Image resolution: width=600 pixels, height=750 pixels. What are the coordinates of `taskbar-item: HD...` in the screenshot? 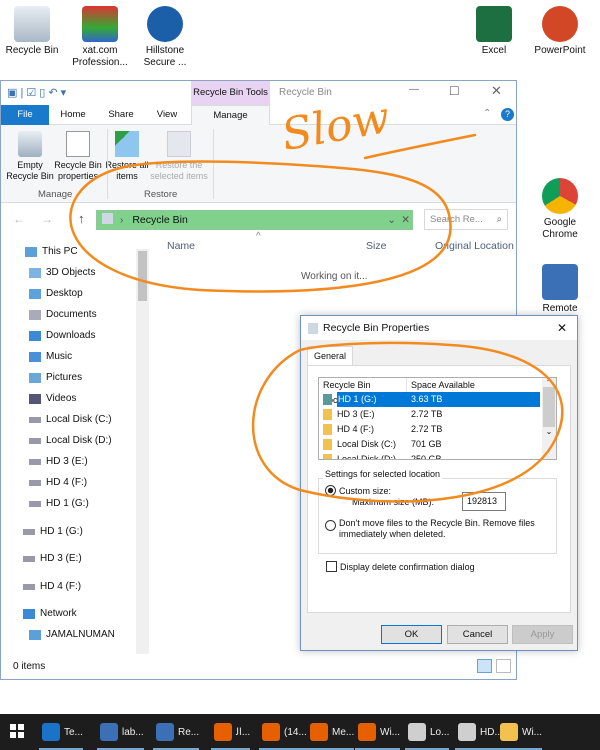 It's located at (479, 734).